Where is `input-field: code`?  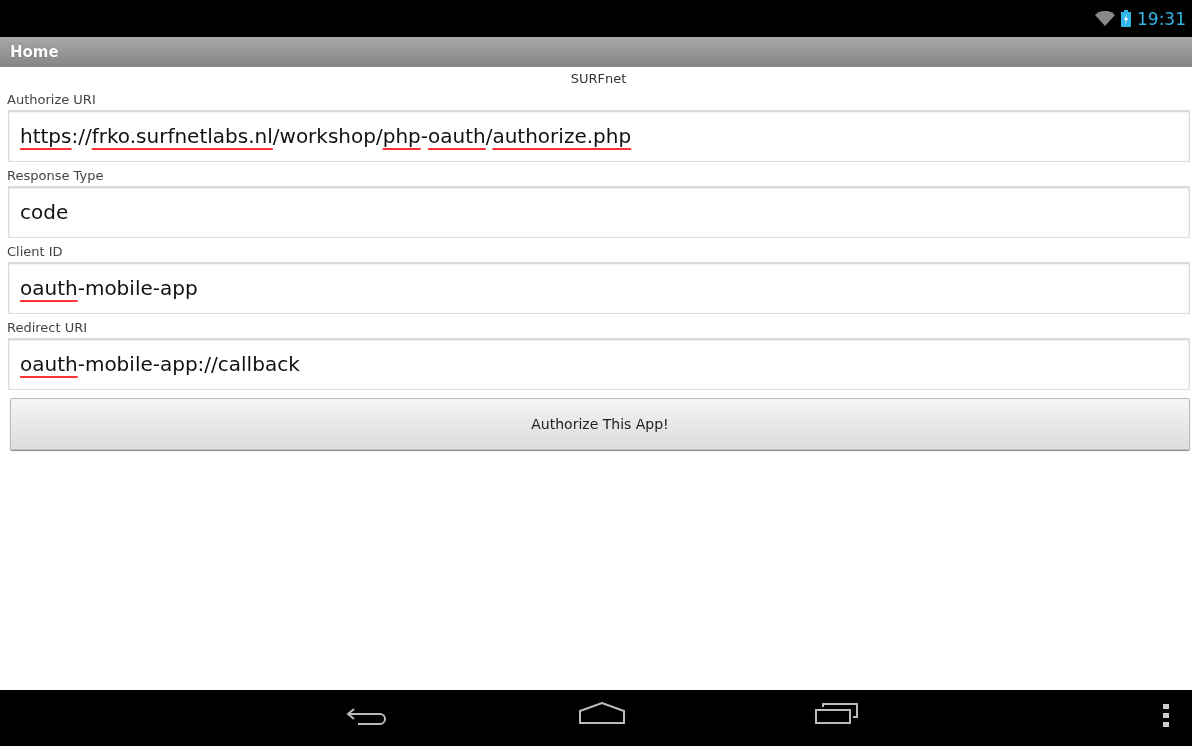
input-field: code is located at coordinates (599, 212).